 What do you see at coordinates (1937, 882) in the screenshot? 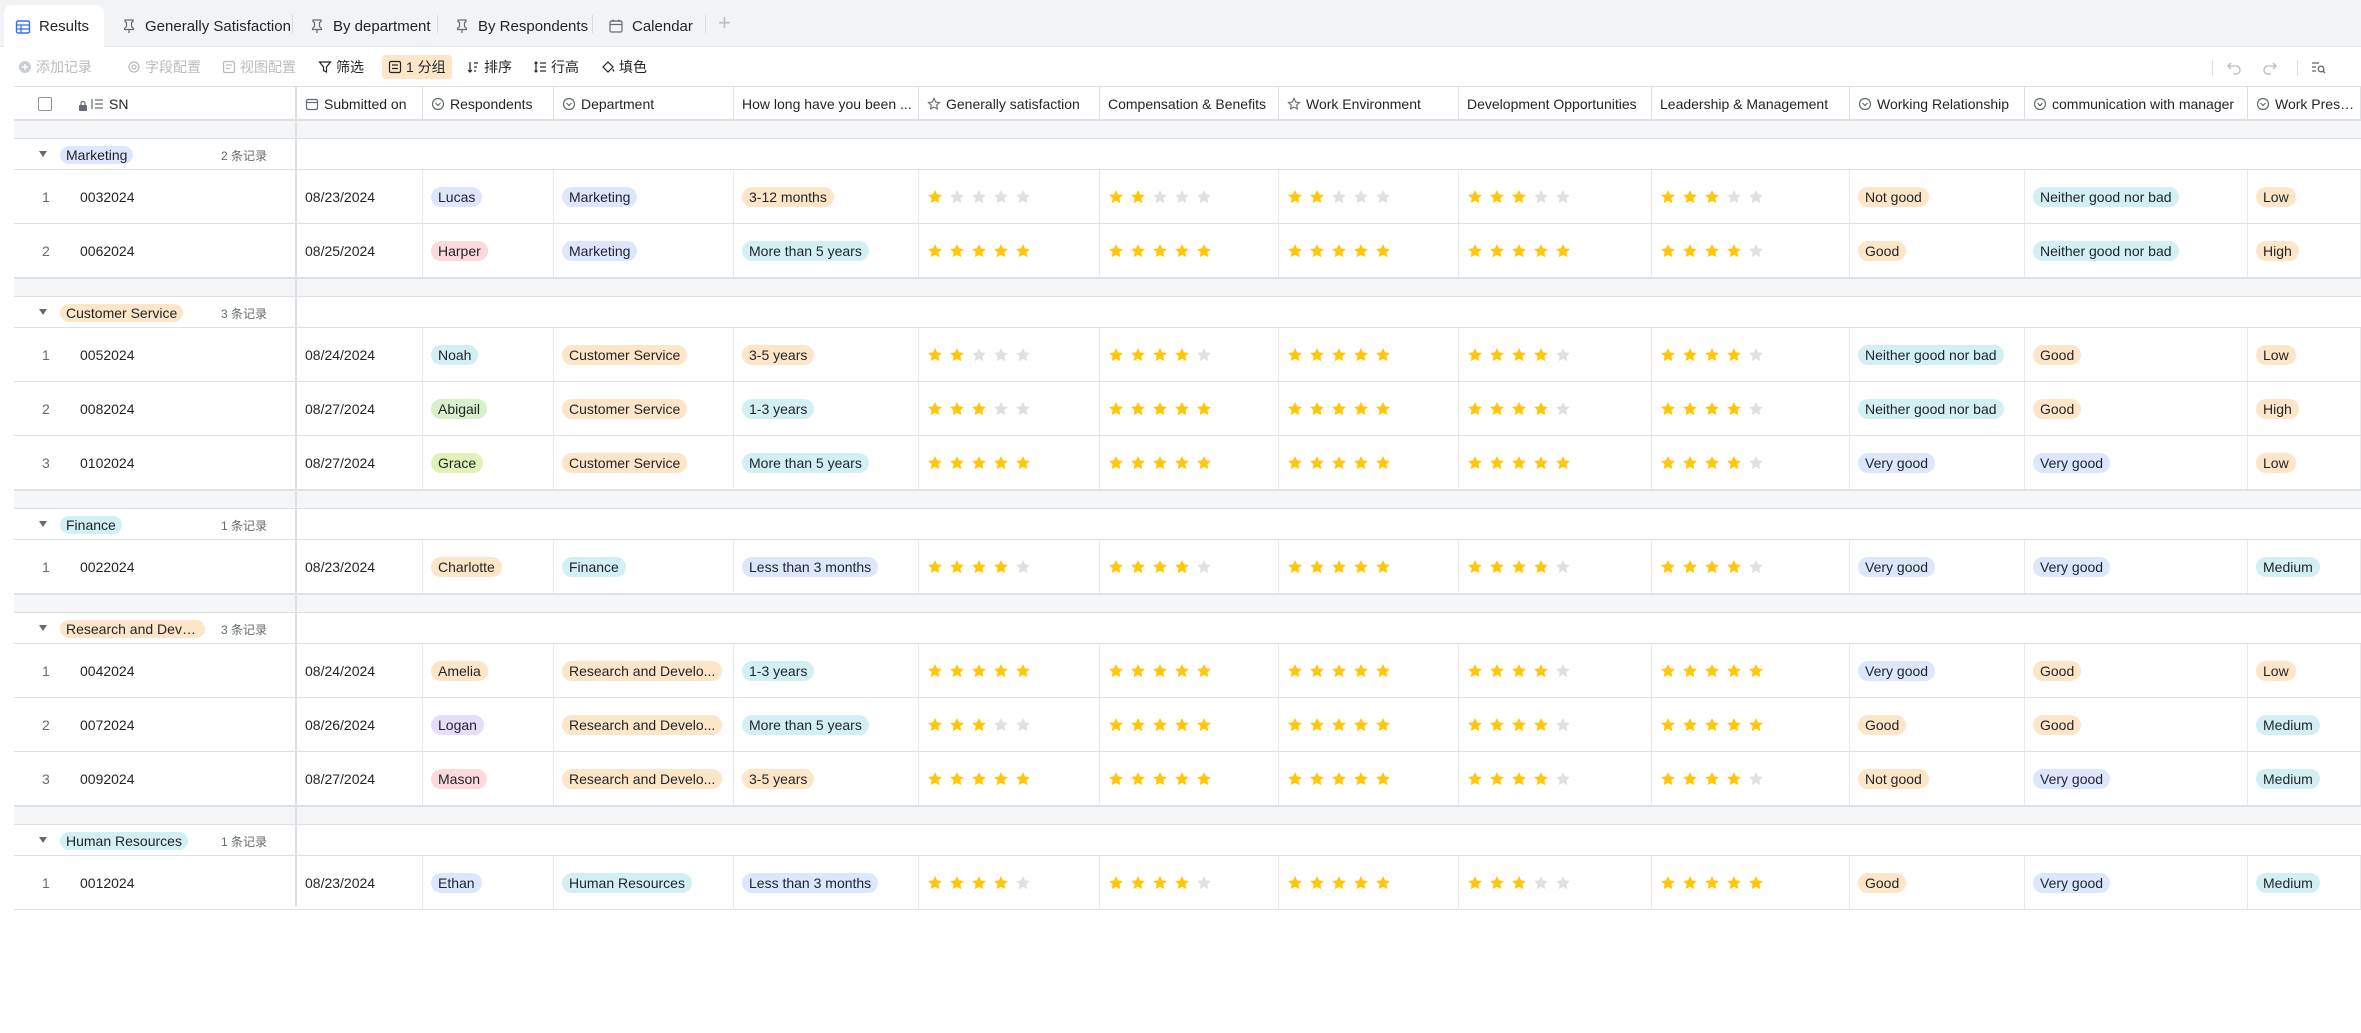
I see `relation-cell: Good` at bounding box center [1937, 882].